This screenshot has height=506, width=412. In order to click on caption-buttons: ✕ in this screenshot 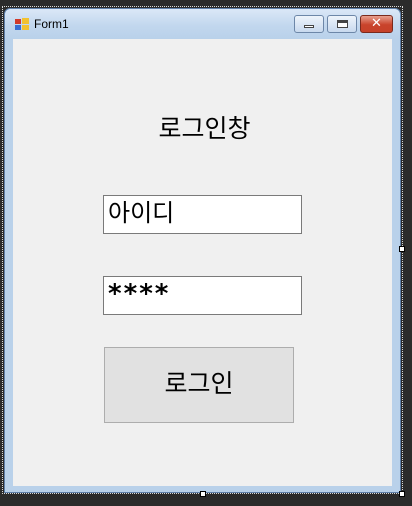, I will do `click(343, 24)`.